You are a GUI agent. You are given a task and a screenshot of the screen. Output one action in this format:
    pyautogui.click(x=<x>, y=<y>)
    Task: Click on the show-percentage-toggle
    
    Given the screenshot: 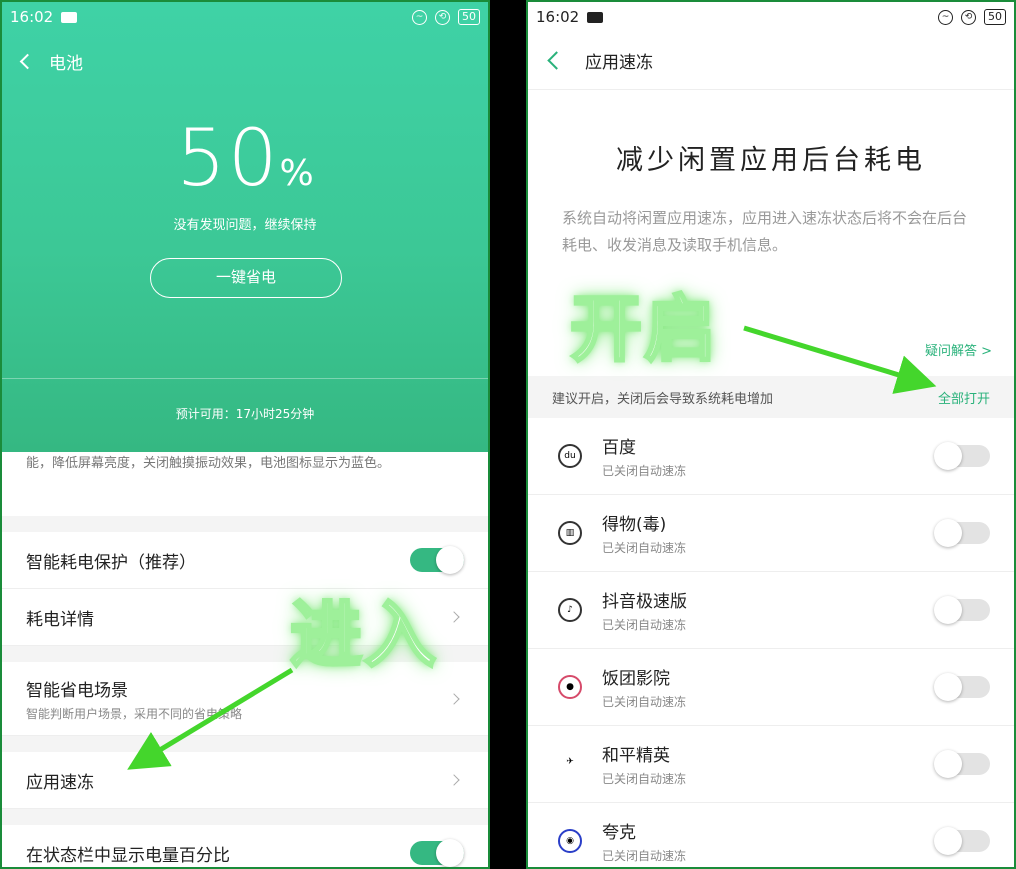 What is the action you would take?
    pyautogui.click(x=437, y=853)
    